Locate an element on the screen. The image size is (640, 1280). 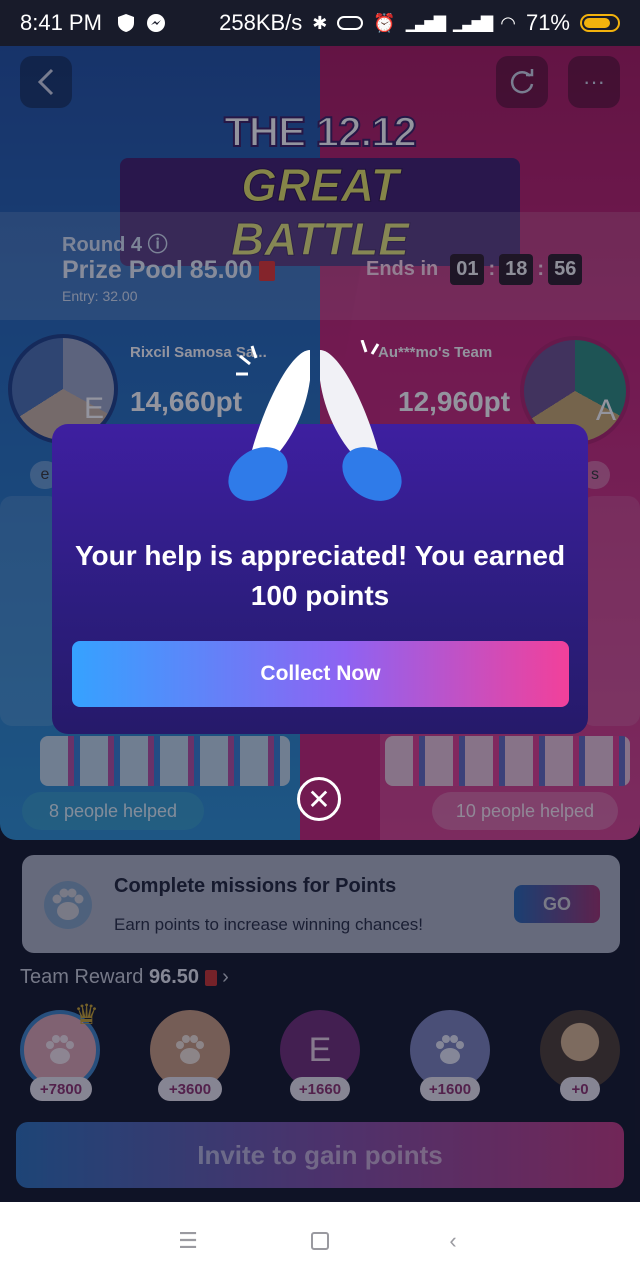
status-bar: 8:41 PM 258KB/s ✱ ⏰ ▁▃▅▇ ▁▃▅▇ ◠ 71% is located at coordinates (320, 23).